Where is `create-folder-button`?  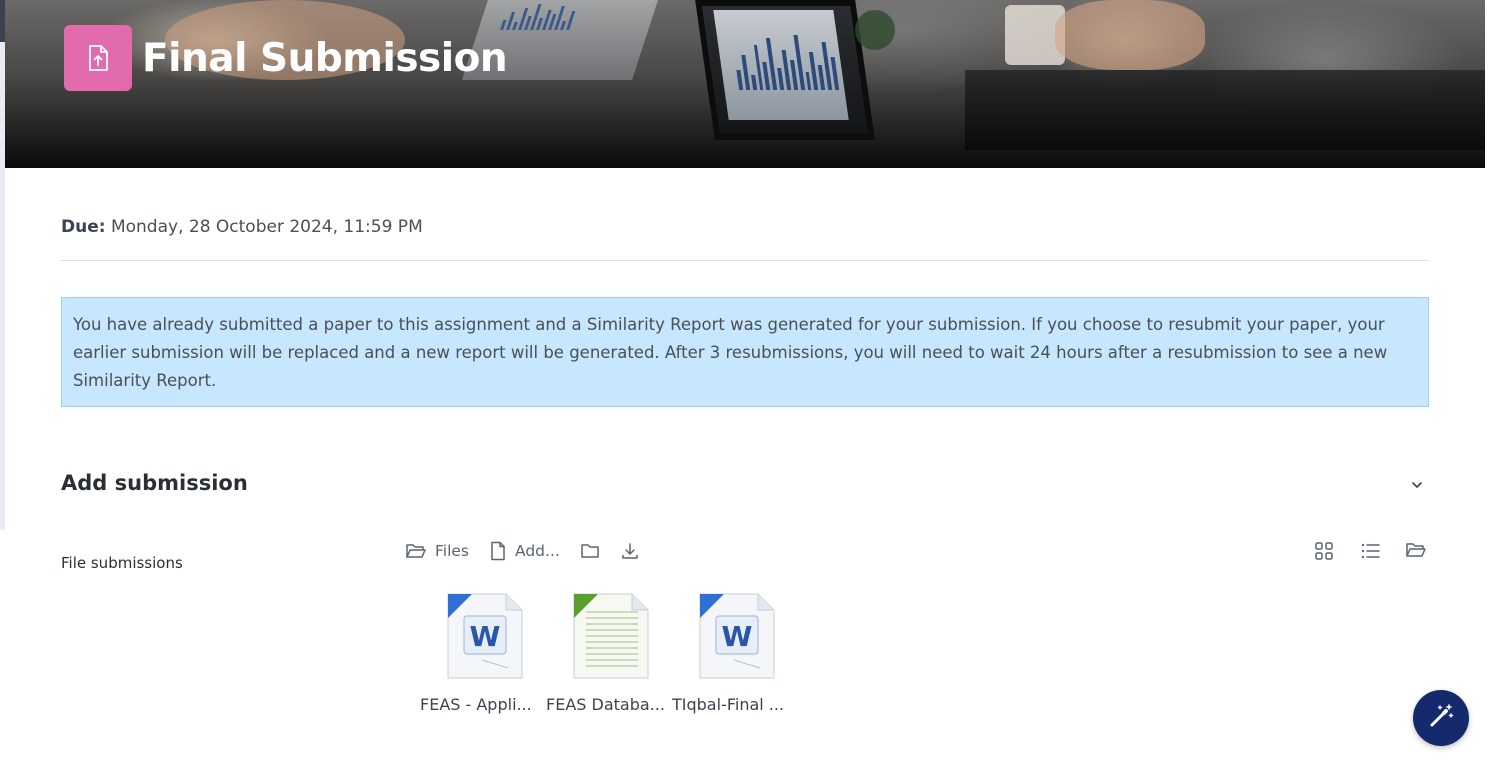 create-folder-button is located at coordinates (590, 551).